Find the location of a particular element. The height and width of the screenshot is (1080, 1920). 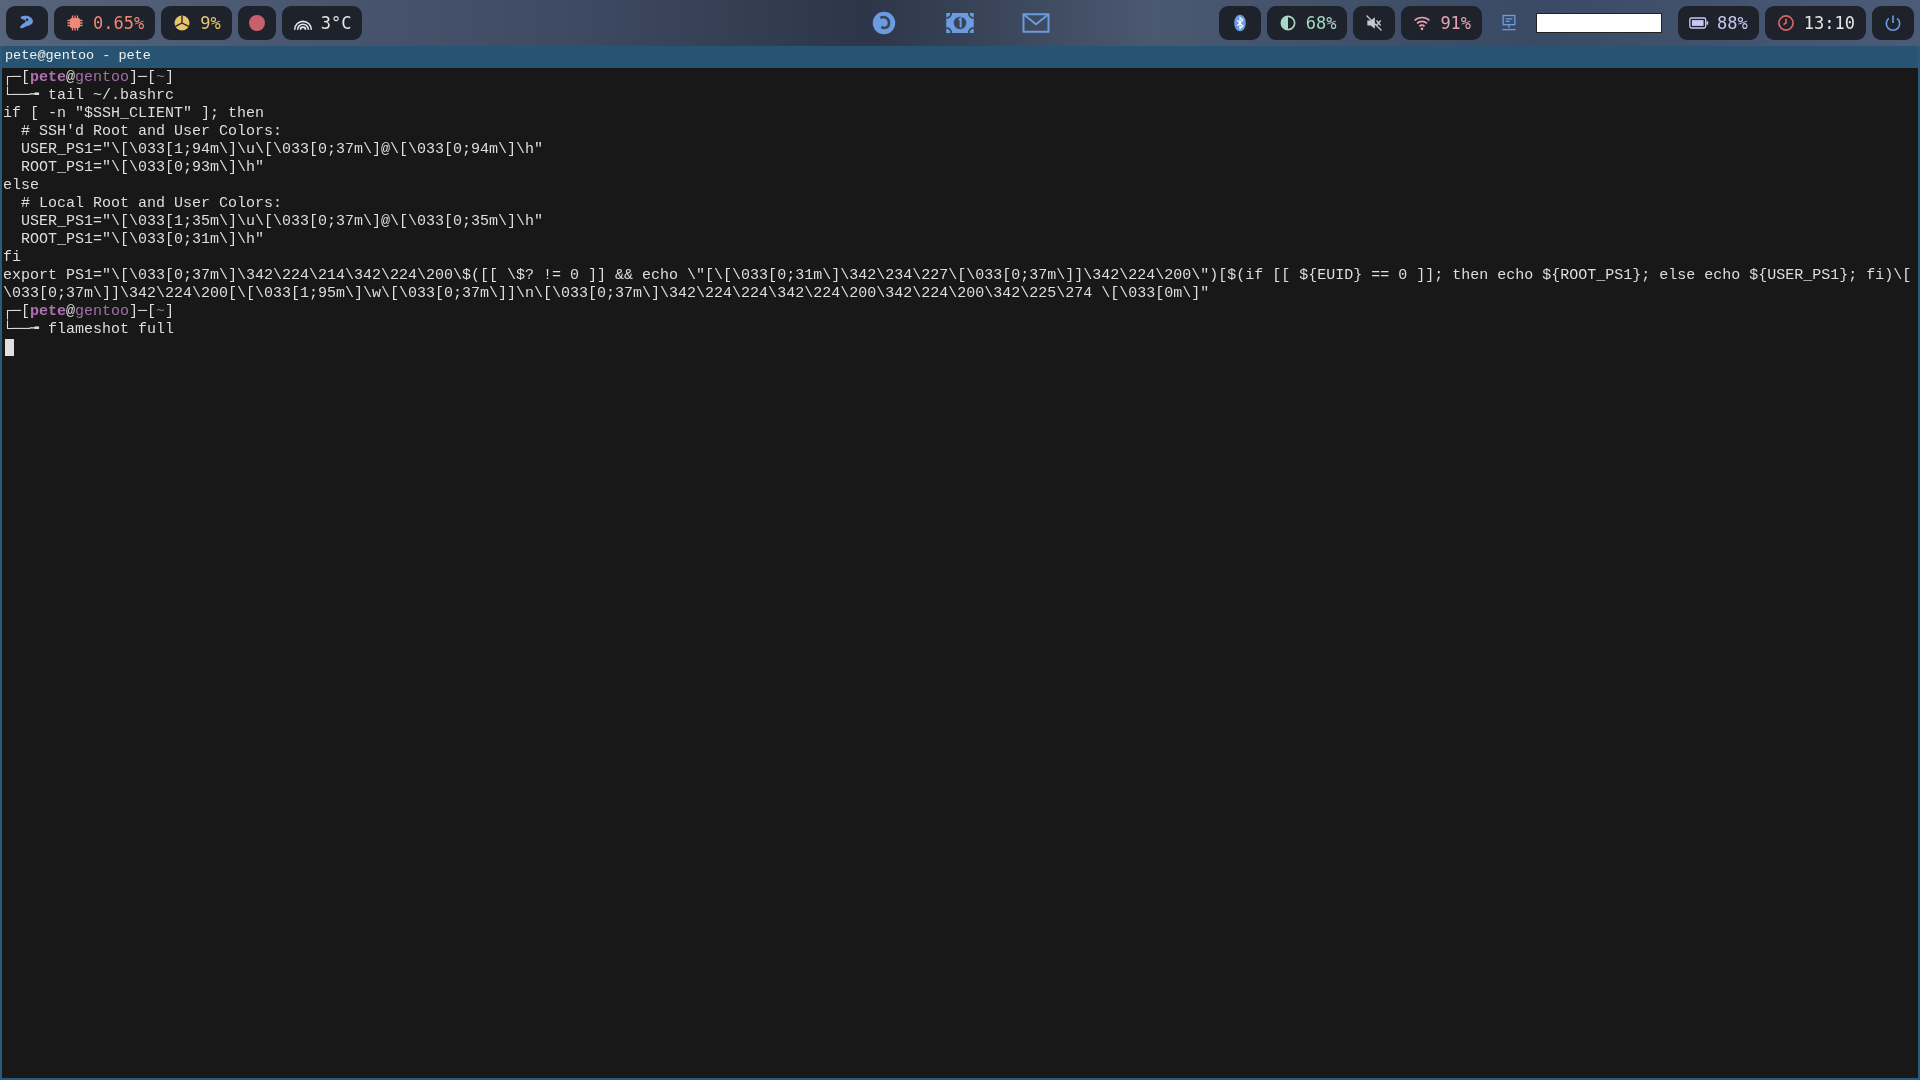

power-module is located at coordinates (1893, 23).